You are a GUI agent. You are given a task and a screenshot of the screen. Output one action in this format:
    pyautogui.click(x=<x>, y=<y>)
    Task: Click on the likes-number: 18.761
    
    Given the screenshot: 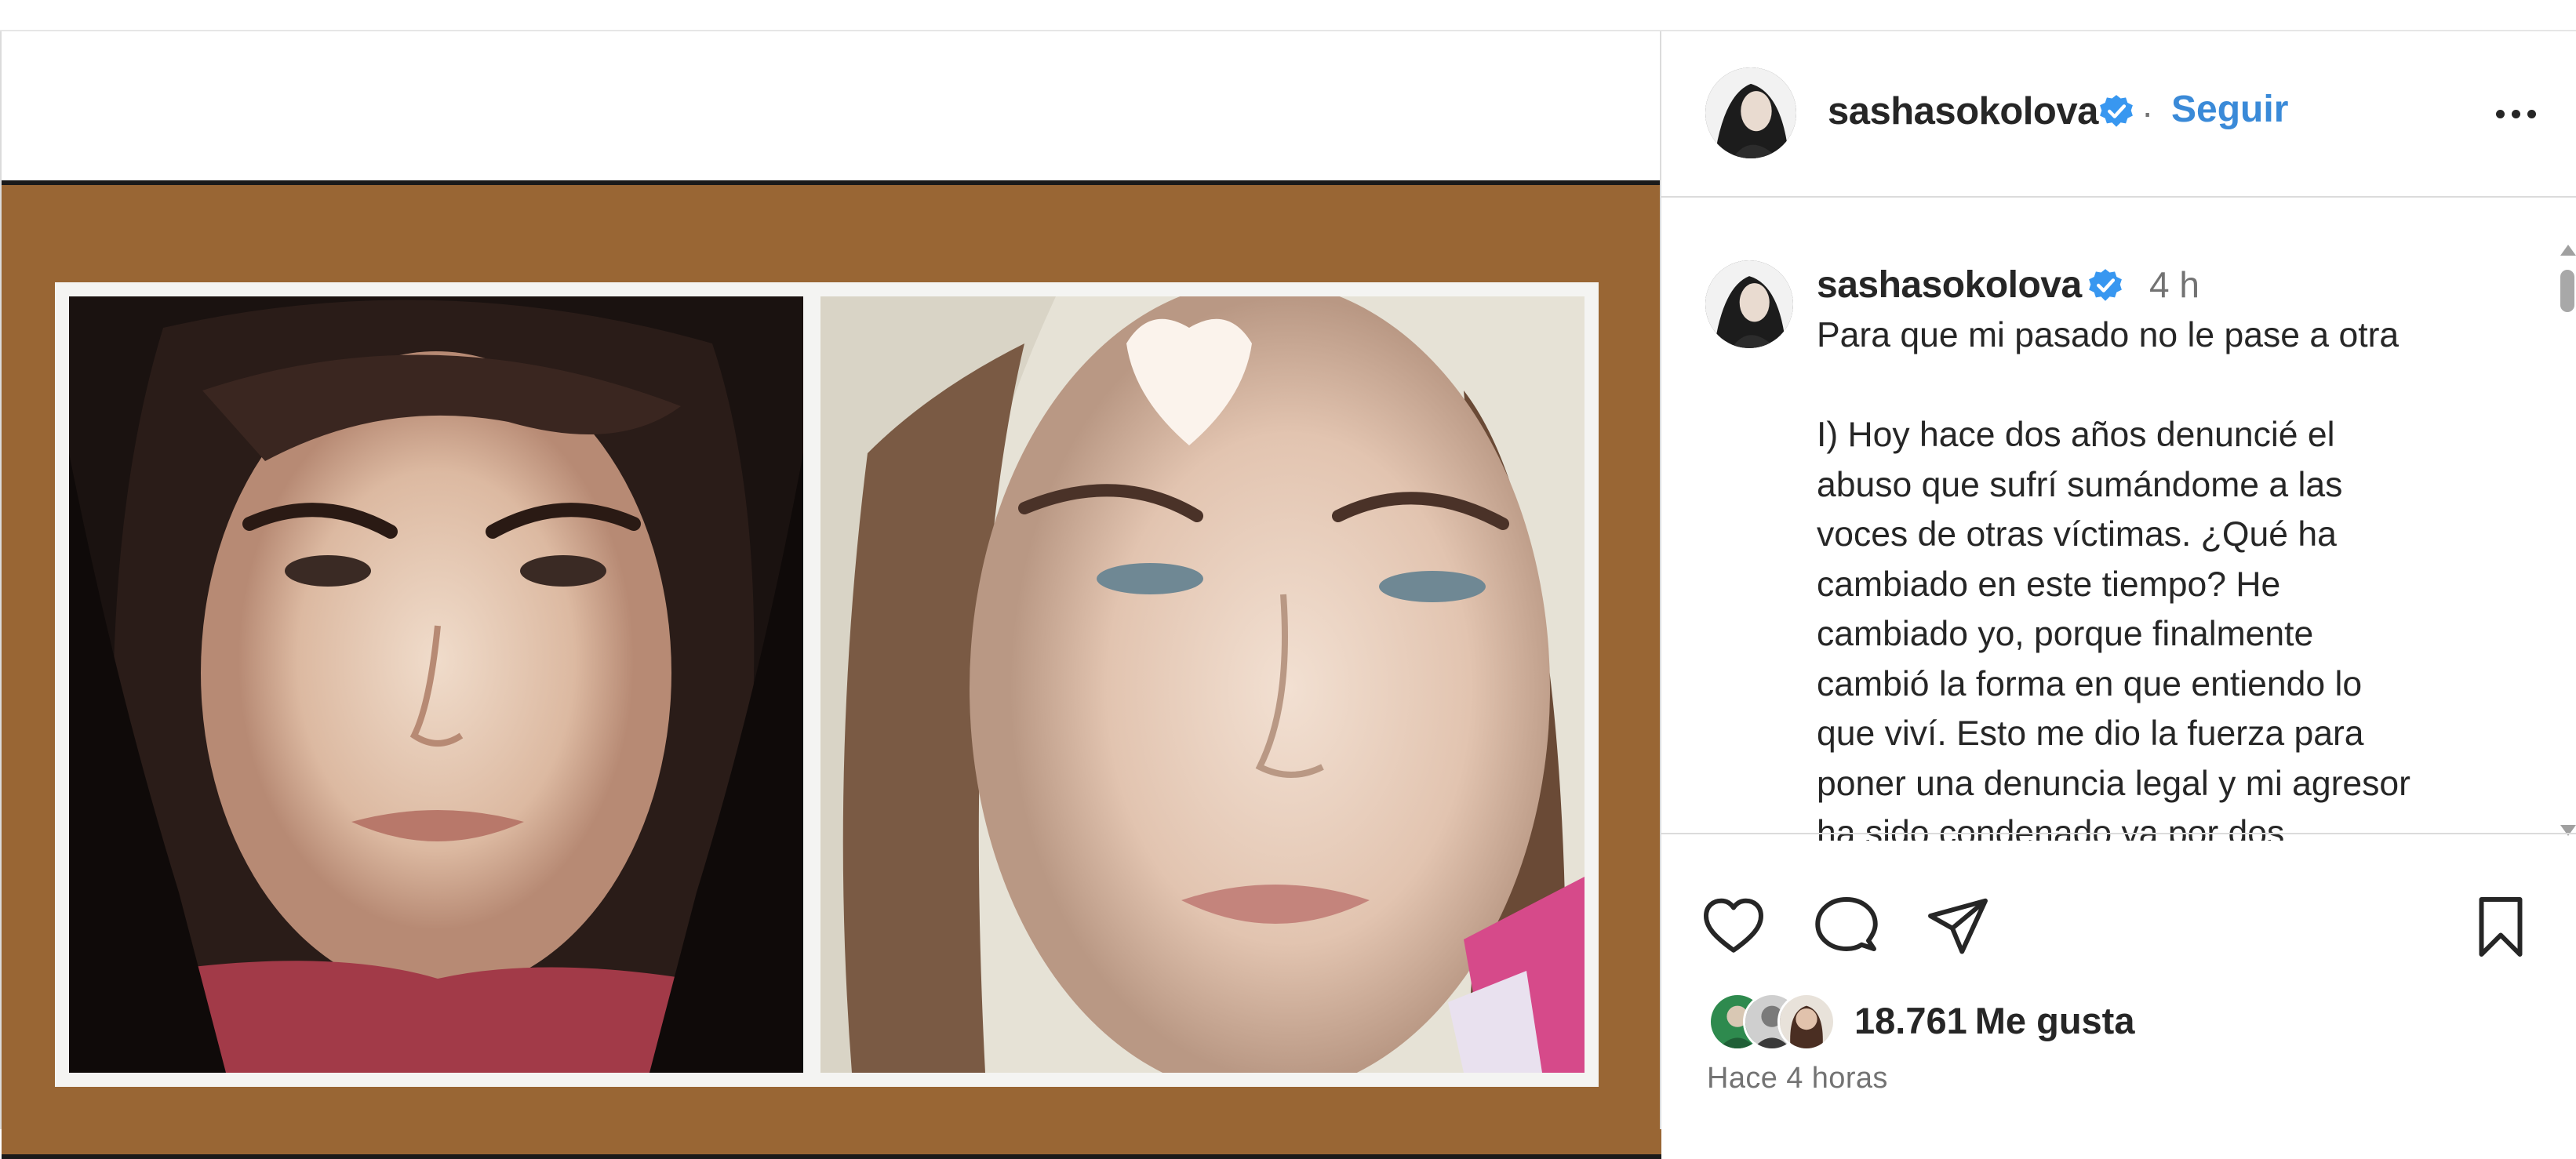 What is the action you would take?
    pyautogui.click(x=1910, y=1020)
    